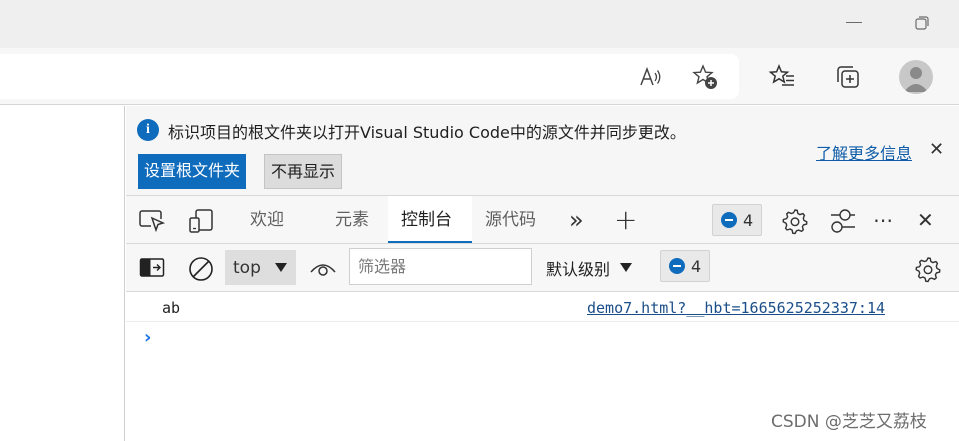 The image size is (959, 441). I want to click on sidebar-toggle-icon, so click(152, 268).